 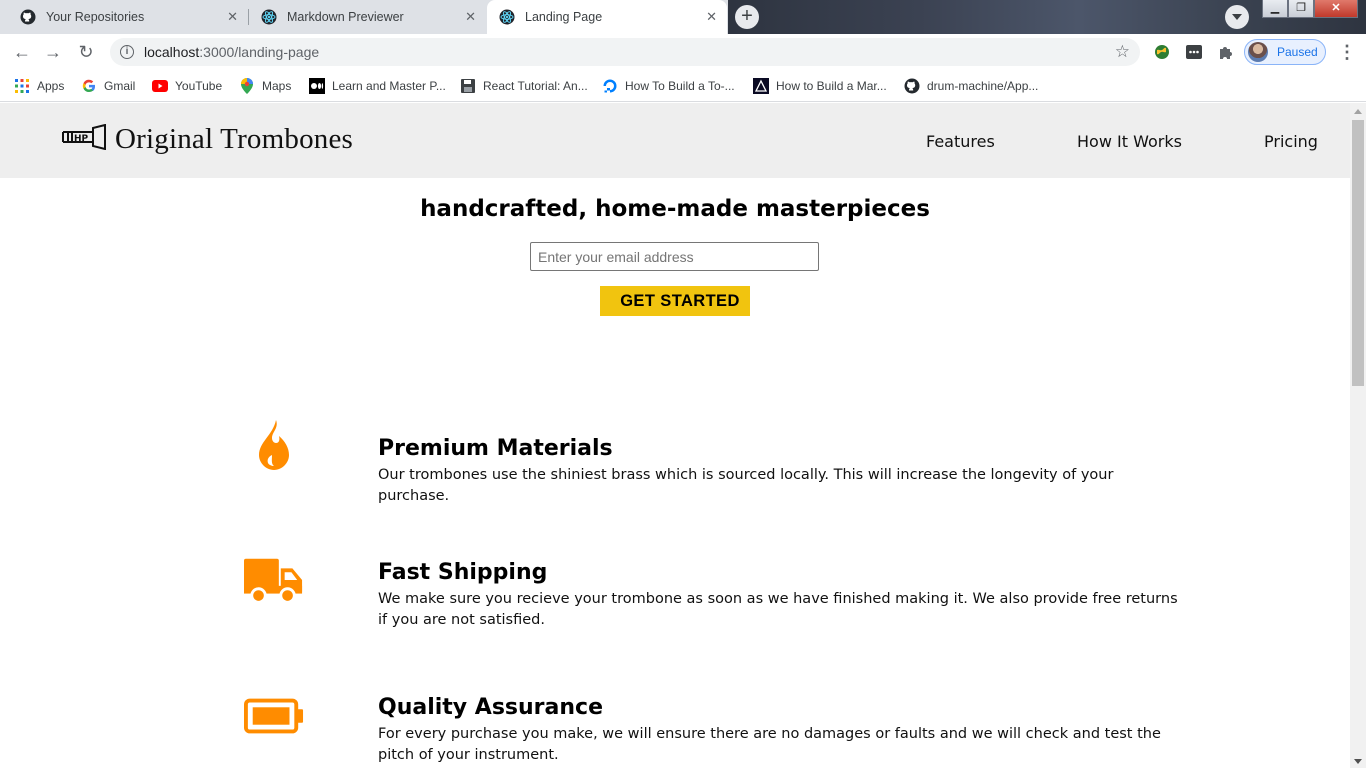 I want to click on extension-dots-icon, so click(x=1194, y=52).